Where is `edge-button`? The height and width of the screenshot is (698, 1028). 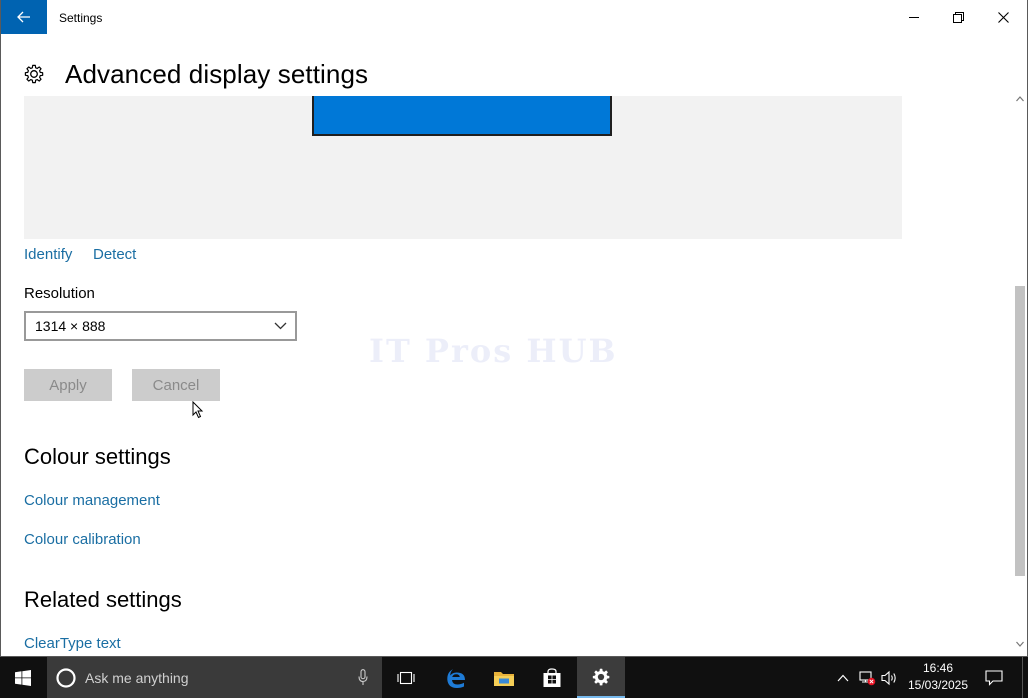 edge-button is located at coordinates (456, 677).